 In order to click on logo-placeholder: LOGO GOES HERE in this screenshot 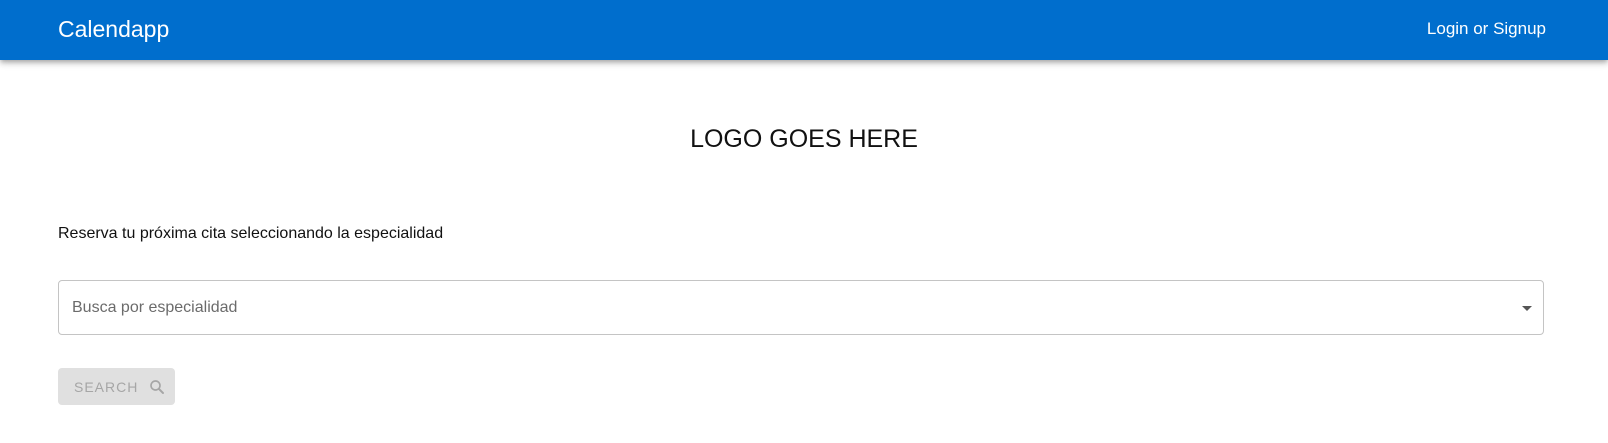, I will do `click(804, 139)`.